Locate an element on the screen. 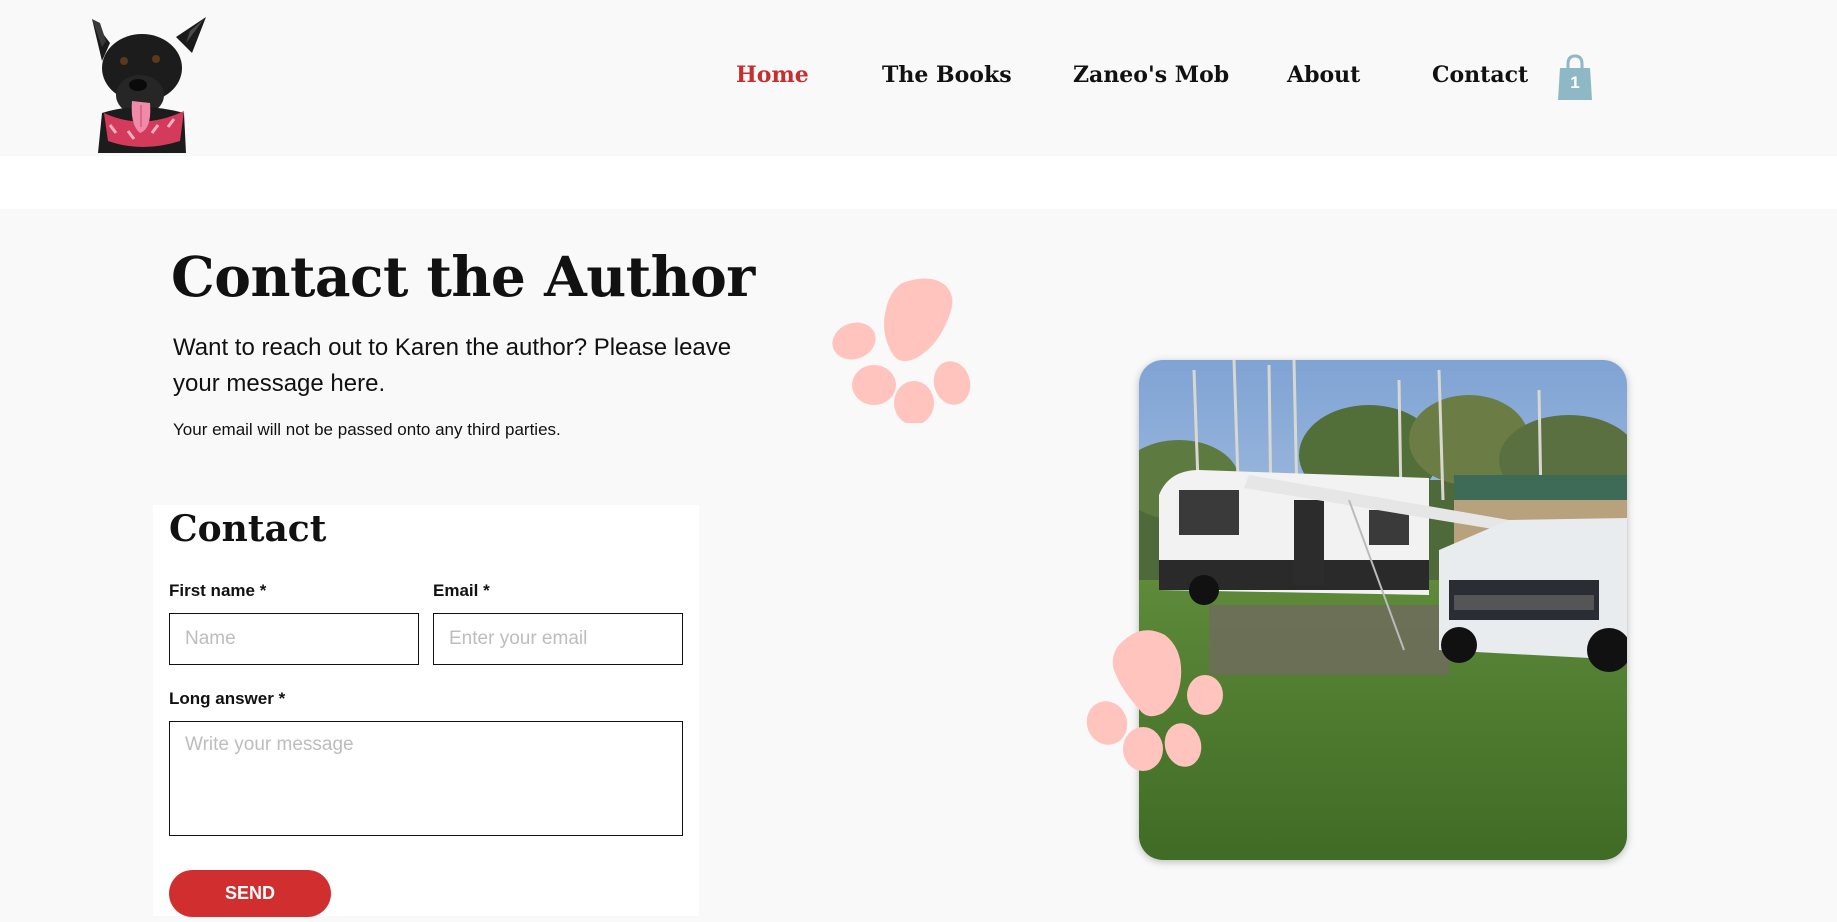  nav-about: About is located at coordinates (1323, 75).